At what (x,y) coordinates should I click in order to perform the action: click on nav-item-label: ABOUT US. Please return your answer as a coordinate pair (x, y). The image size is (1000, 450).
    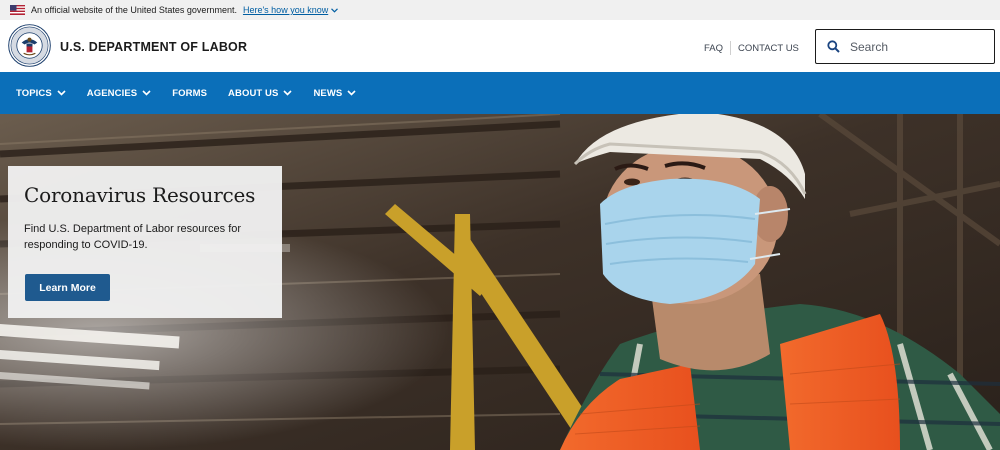
    Looking at the image, I should click on (253, 93).